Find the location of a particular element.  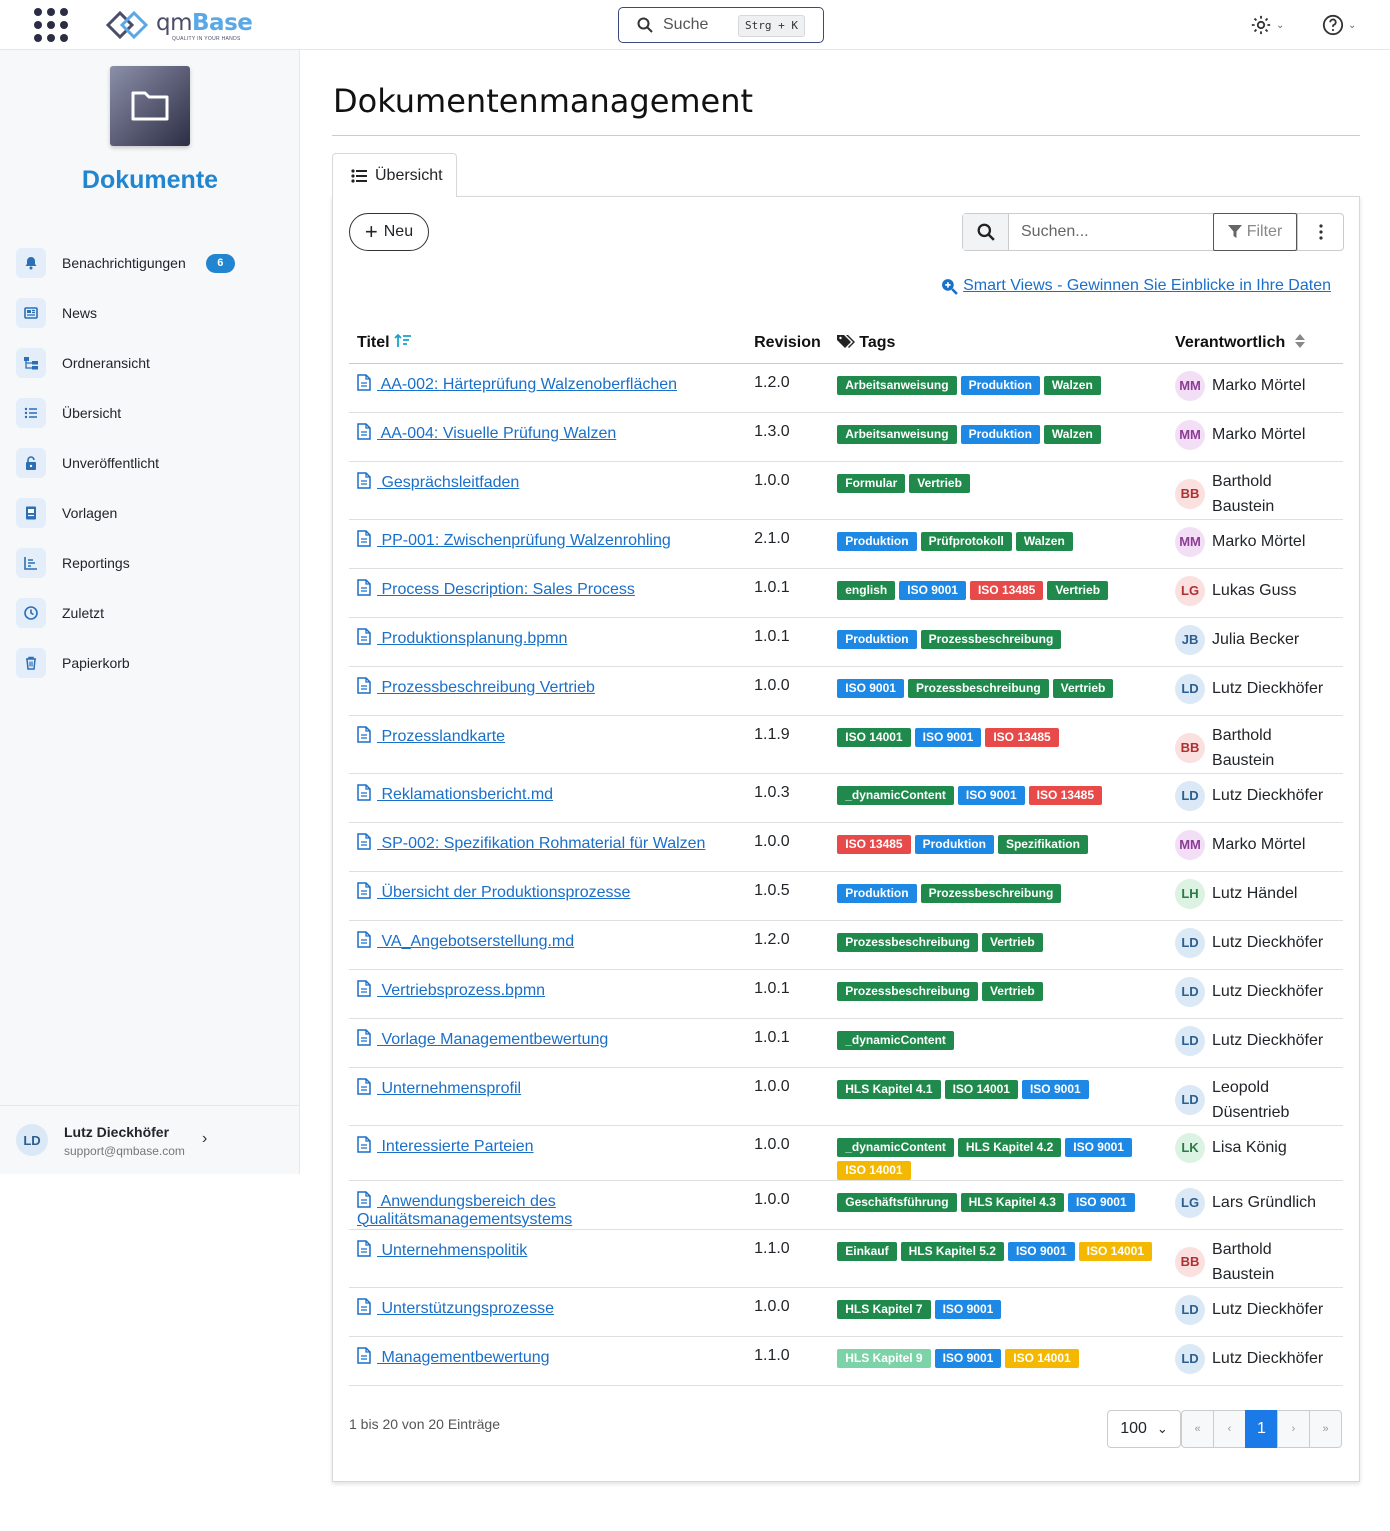

sidebar-item-benachrichtigungen: Benachrichtigungen 6 is located at coordinates (156, 263).